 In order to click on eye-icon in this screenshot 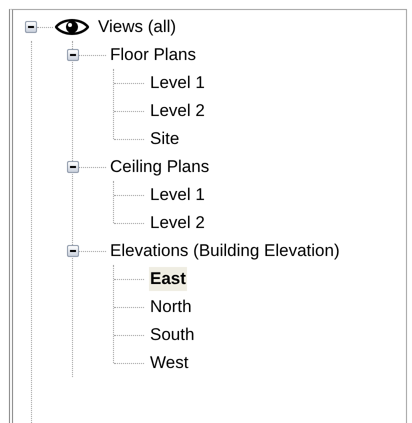, I will do `click(72, 27)`.